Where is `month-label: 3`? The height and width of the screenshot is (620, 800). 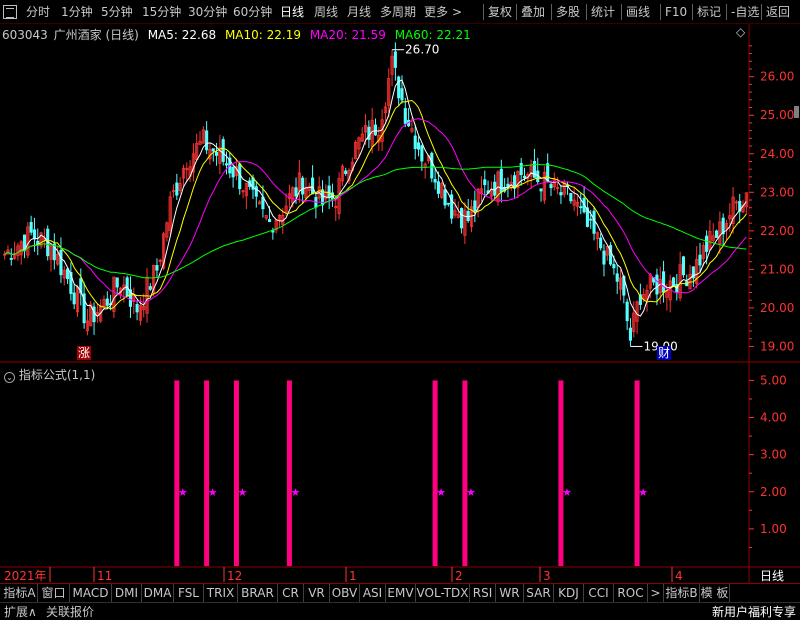
month-label: 3 is located at coordinates (547, 576).